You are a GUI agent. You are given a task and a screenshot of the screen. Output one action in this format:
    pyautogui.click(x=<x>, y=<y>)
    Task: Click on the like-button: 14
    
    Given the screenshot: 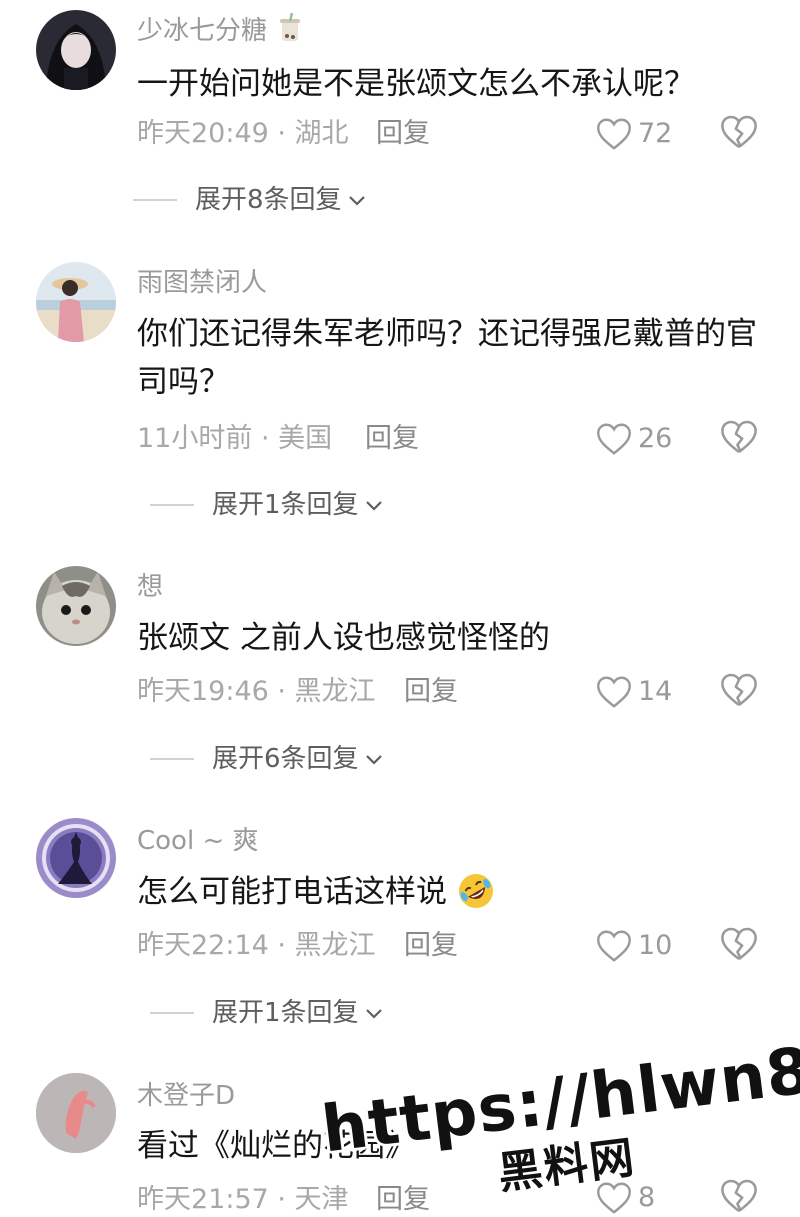 What is the action you would take?
    pyautogui.click(x=634, y=692)
    